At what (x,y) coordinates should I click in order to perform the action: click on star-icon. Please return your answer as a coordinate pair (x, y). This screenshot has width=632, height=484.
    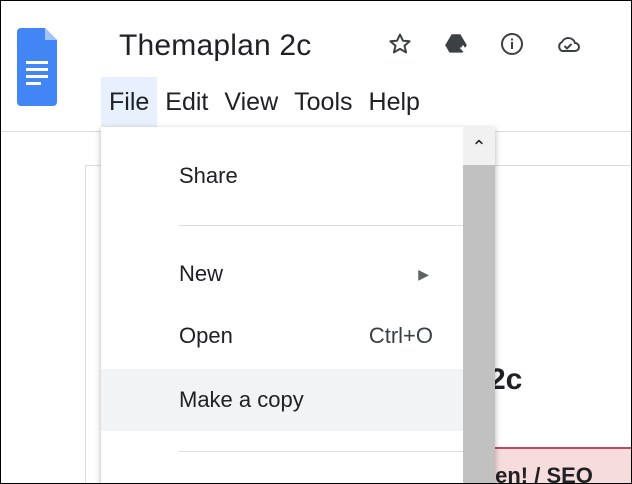
    Looking at the image, I should click on (400, 44).